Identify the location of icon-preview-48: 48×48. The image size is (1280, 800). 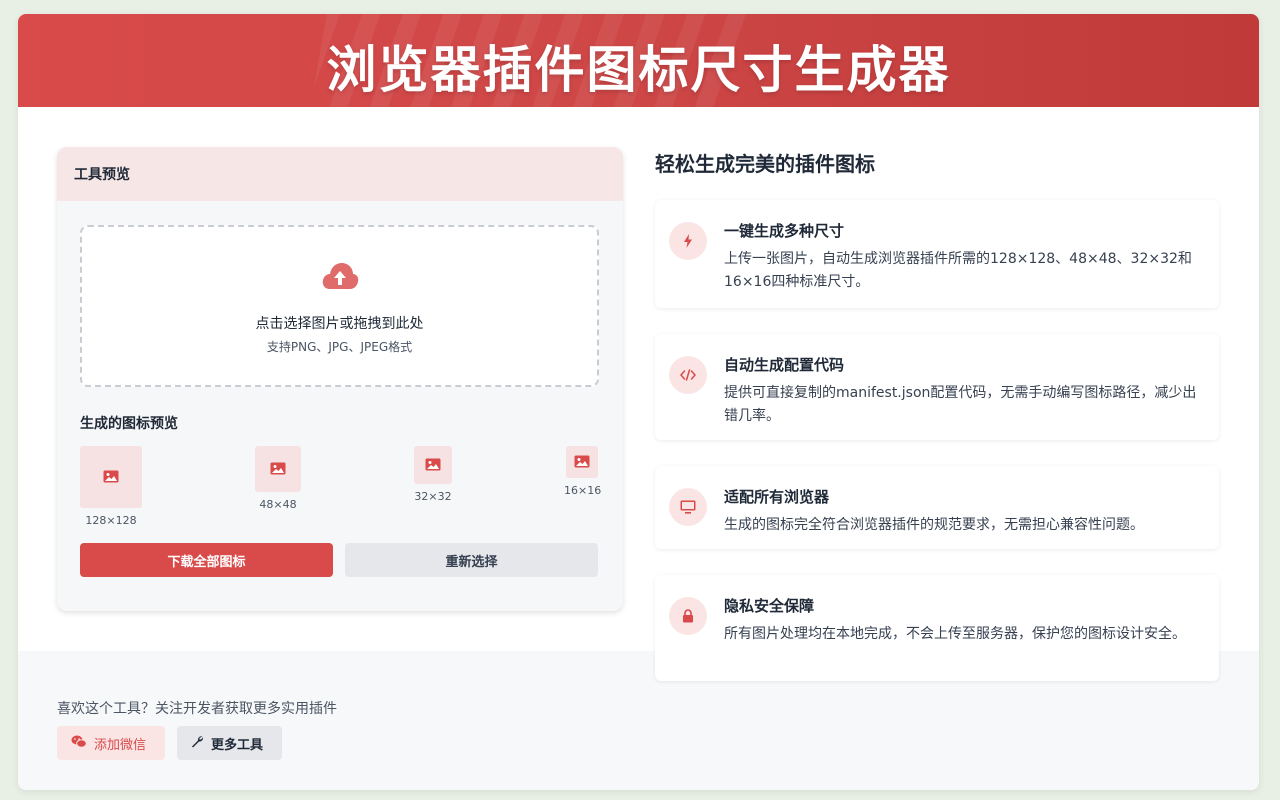
(278, 478).